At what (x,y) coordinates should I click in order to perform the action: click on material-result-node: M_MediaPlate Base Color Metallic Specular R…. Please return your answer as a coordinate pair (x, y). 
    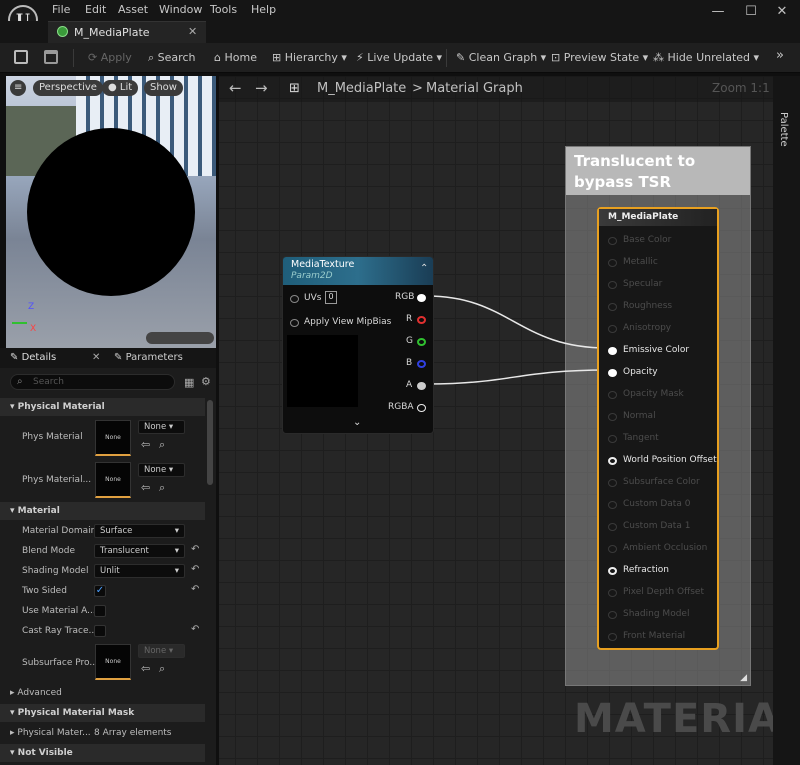
    Looking at the image, I should click on (658, 428).